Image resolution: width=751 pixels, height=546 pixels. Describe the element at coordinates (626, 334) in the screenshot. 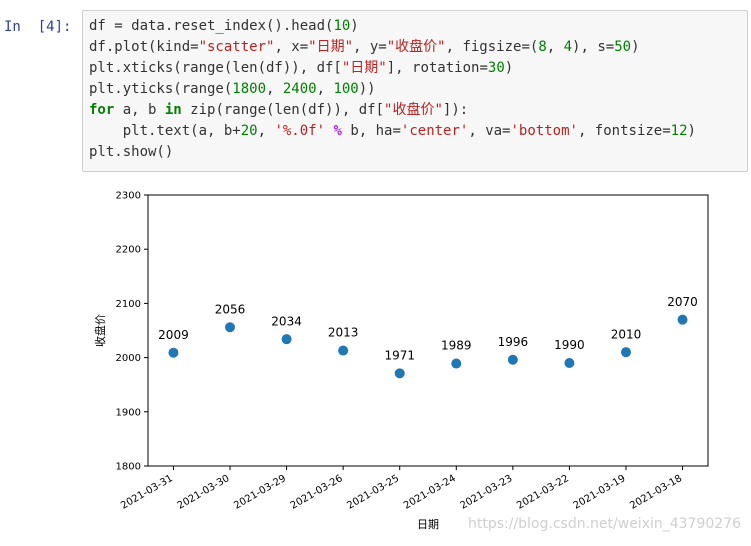

I see `data-label: 2010` at that location.